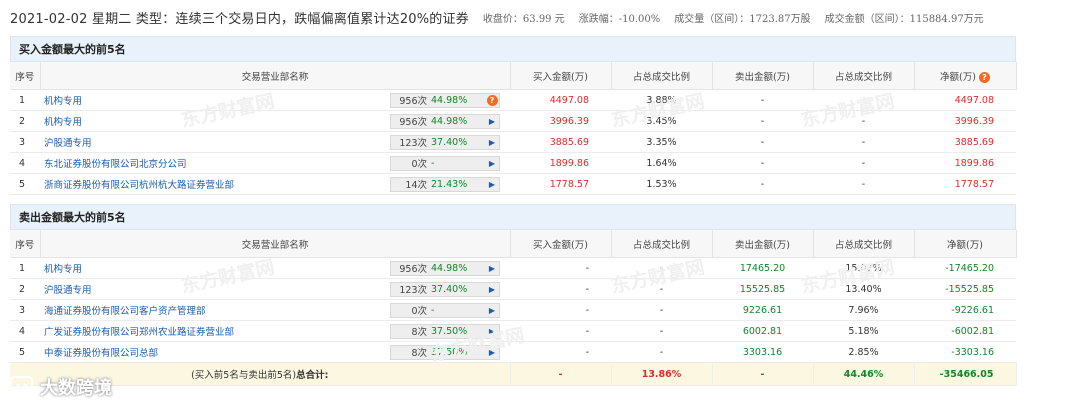 Image resolution: width=1080 pixels, height=410 pixels. What do you see at coordinates (123, 310) in the screenshot?
I see `broker-name-link: 海通证券股份有限公司客户资产管理部` at bounding box center [123, 310].